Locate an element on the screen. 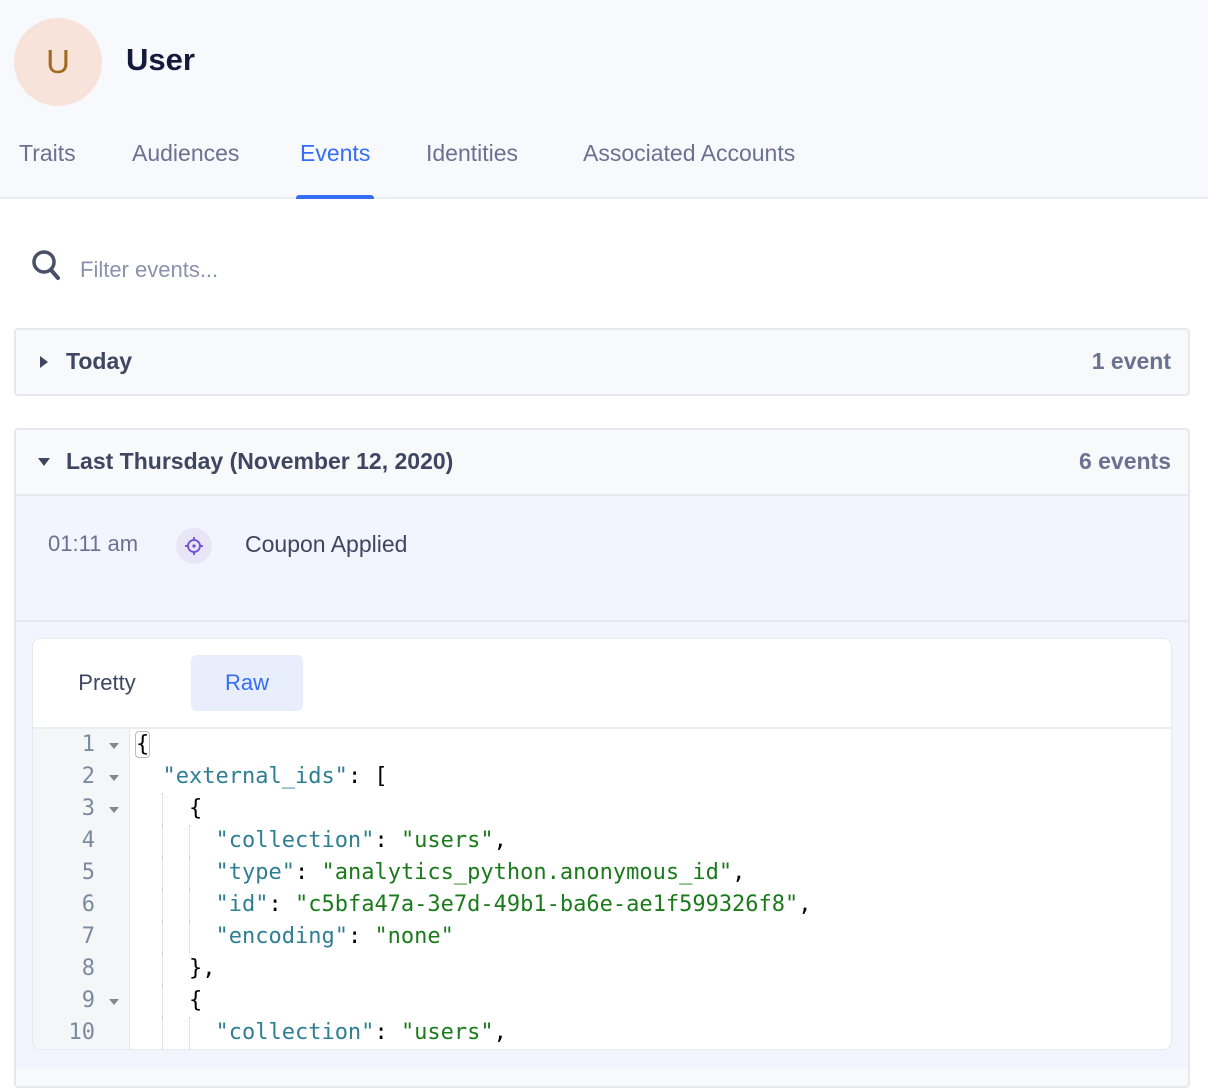 This screenshot has height=1088, width=1208. tab-identities: Identities is located at coordinates (472, 169).